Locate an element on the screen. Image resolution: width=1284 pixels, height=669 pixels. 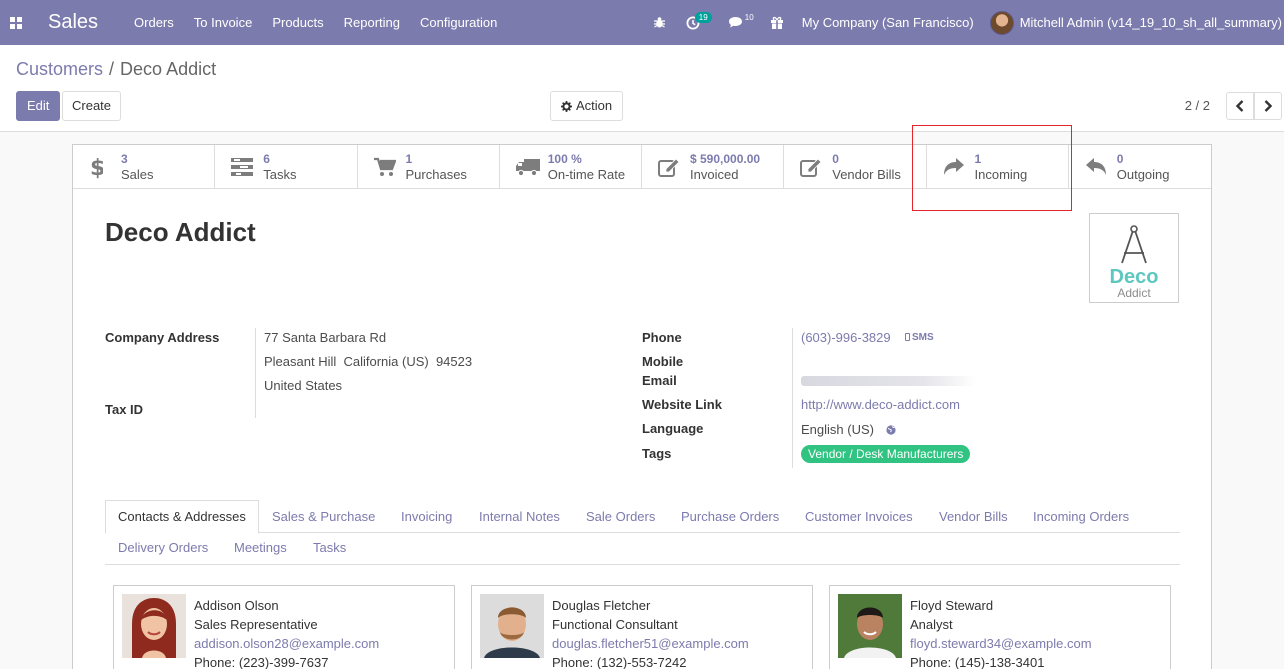
partner-logo: Deco Addict is located at coordinates (1134, 258).